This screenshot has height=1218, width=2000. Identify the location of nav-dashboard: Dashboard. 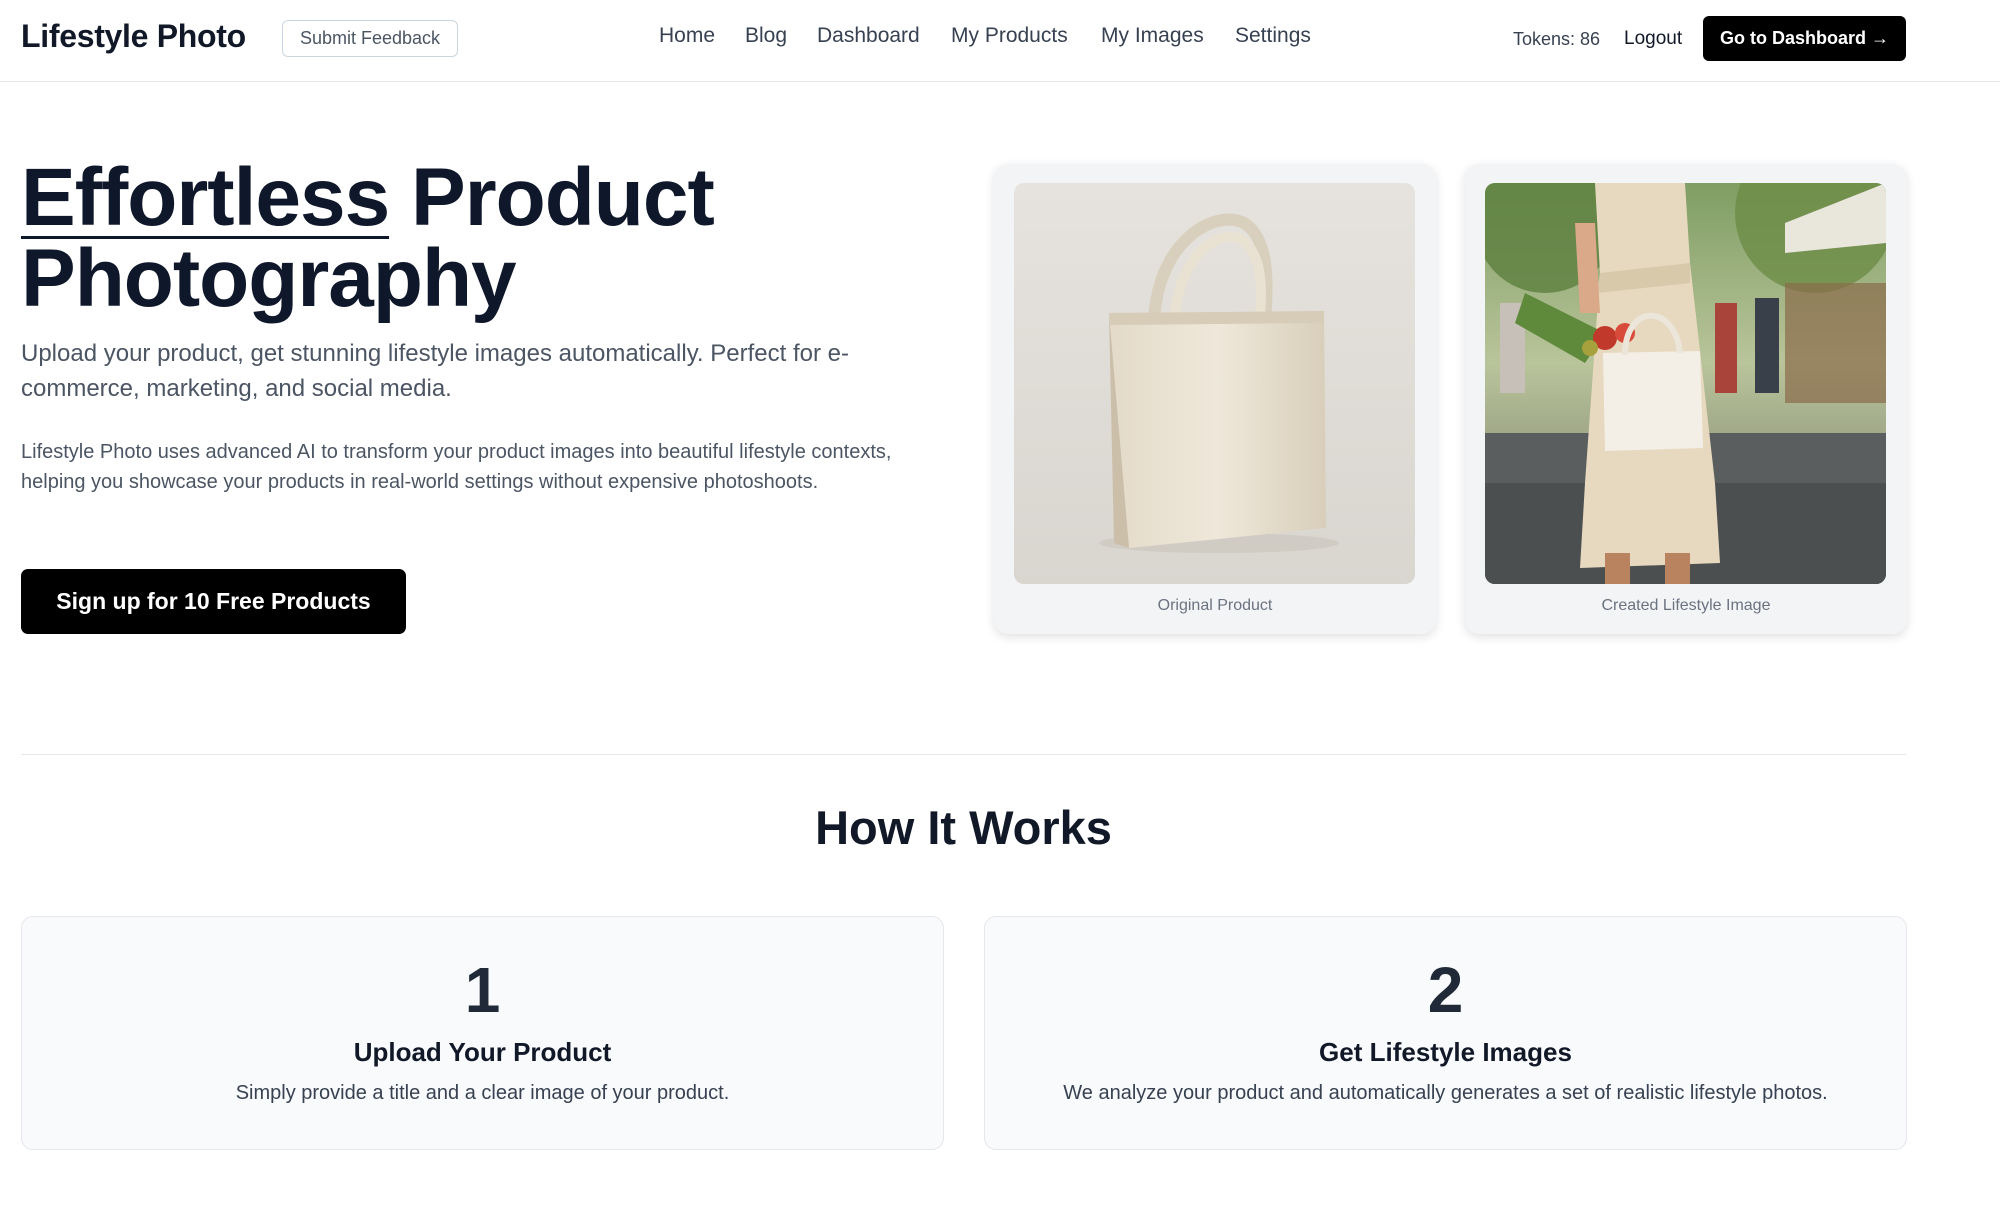
(868, 36).